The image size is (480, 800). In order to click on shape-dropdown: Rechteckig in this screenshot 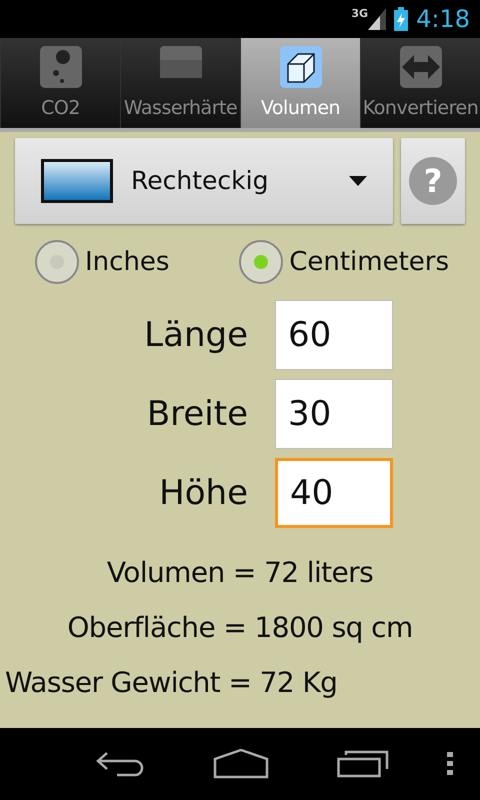, I will do `click(204, 181)`.